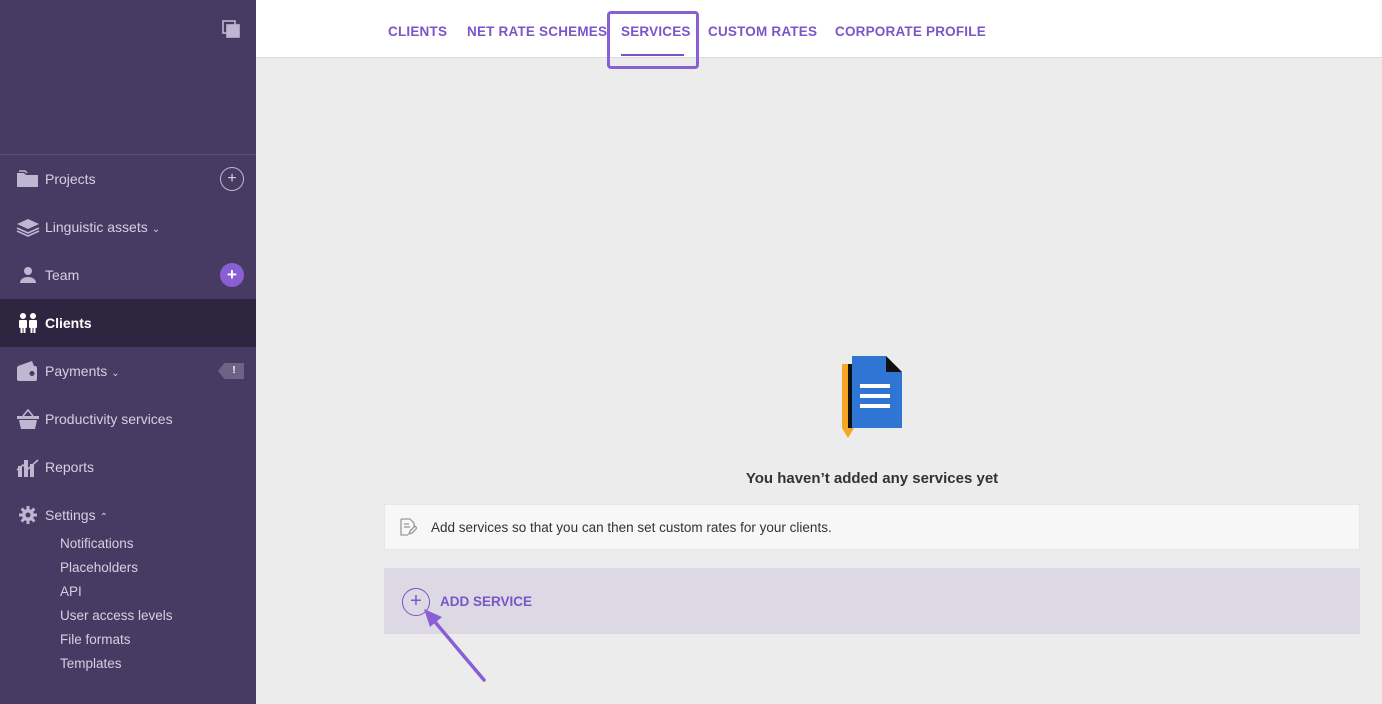 The height and width of the screenshot is (704, 1382). I want to click on sidebar-item-reports: Reports, so click(128, 467).